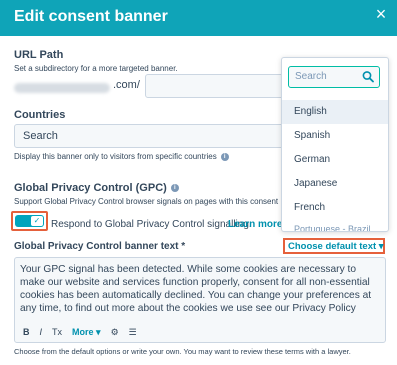 Image resolution: width=397 pixels, height=365 pixels. I want to click on choose-default-label: Choose default text, so click(332, 246).